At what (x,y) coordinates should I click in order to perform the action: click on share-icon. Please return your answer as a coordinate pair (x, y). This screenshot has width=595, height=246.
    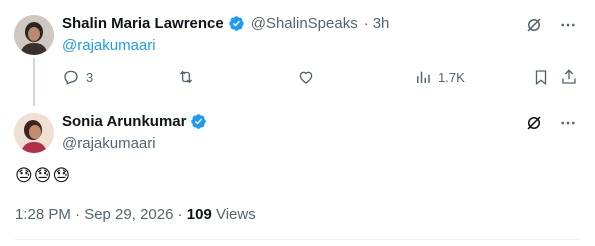
    Looking at the image, I should click on (569, 76).